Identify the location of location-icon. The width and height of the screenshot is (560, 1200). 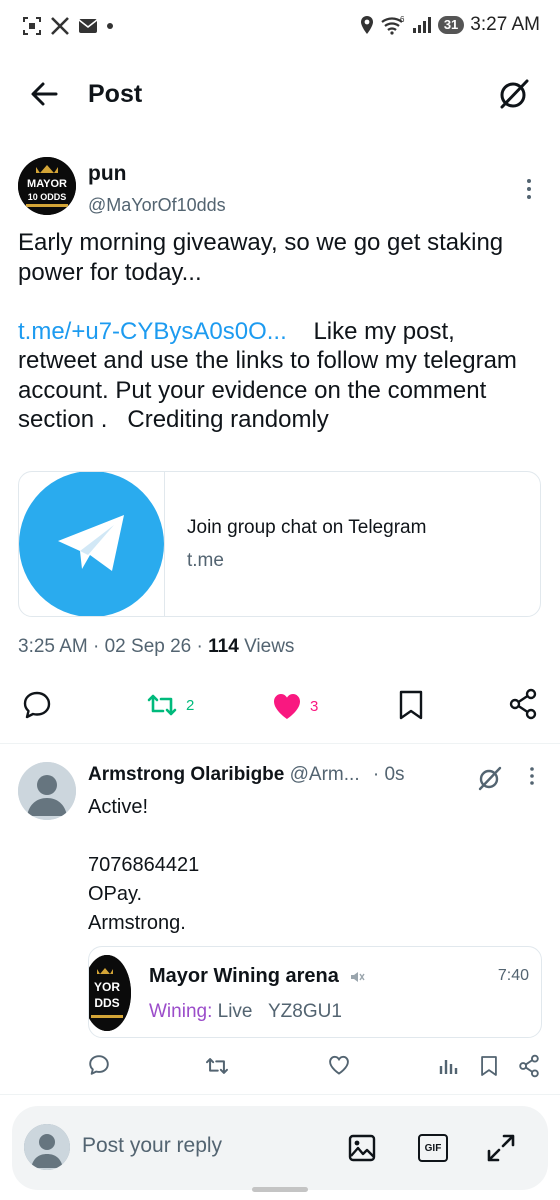
(366, 25).